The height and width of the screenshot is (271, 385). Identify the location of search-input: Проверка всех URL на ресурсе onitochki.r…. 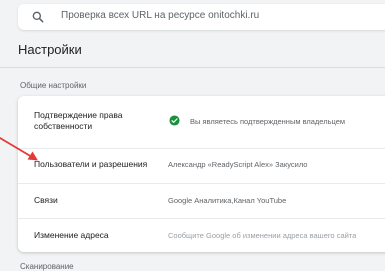
(160, 15).